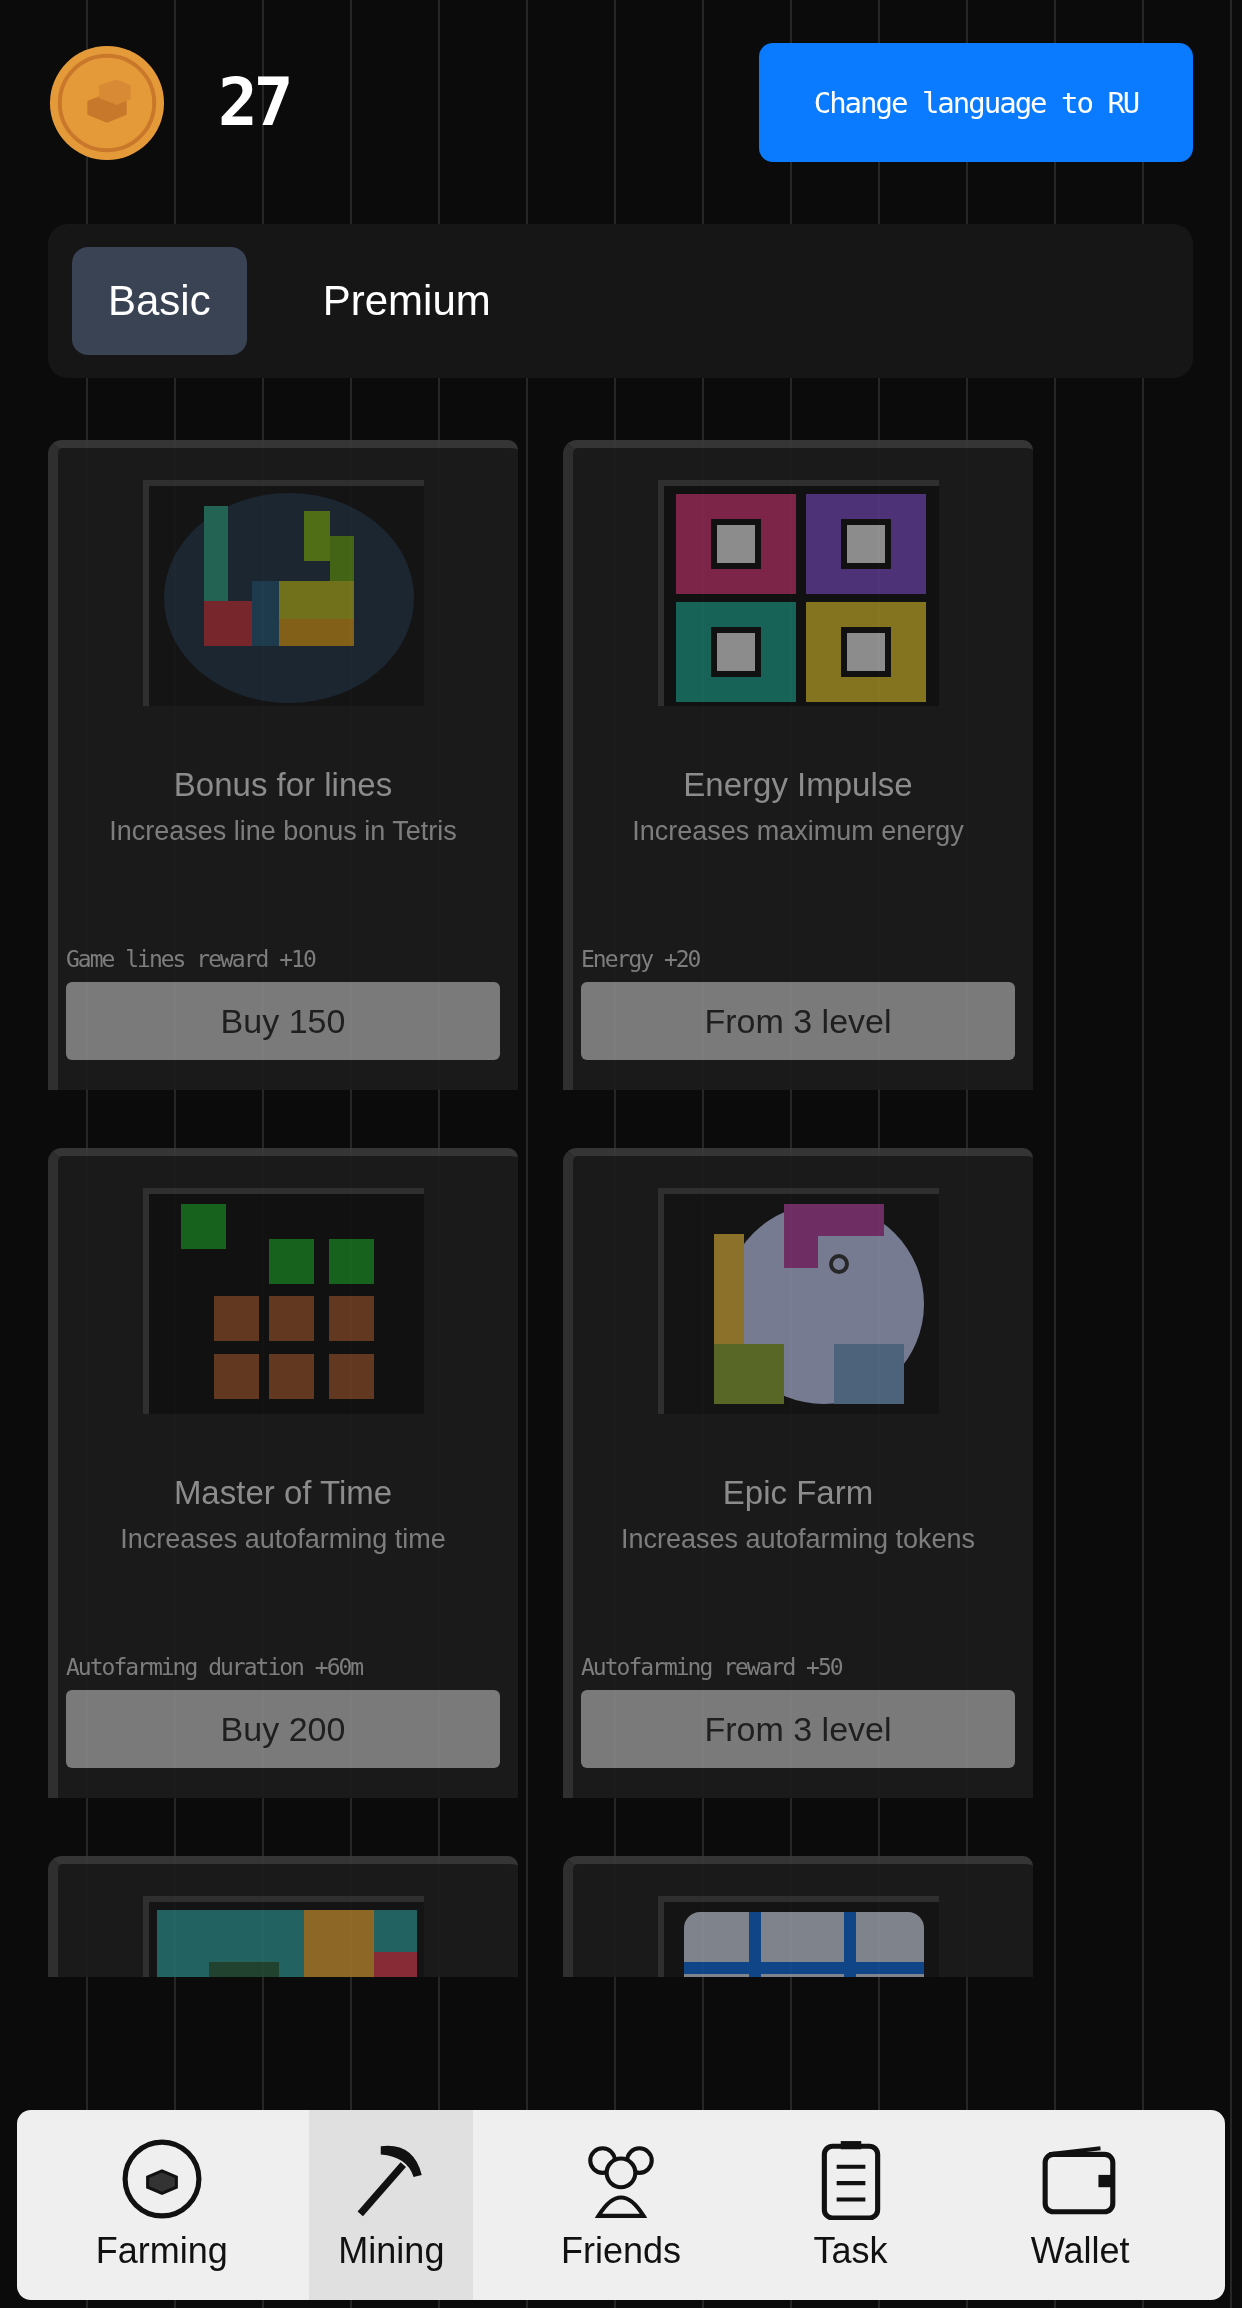  Describe the element at coordinates (283, 1021) in the screenshot. I see `buy-button: Buy 150` at that location.